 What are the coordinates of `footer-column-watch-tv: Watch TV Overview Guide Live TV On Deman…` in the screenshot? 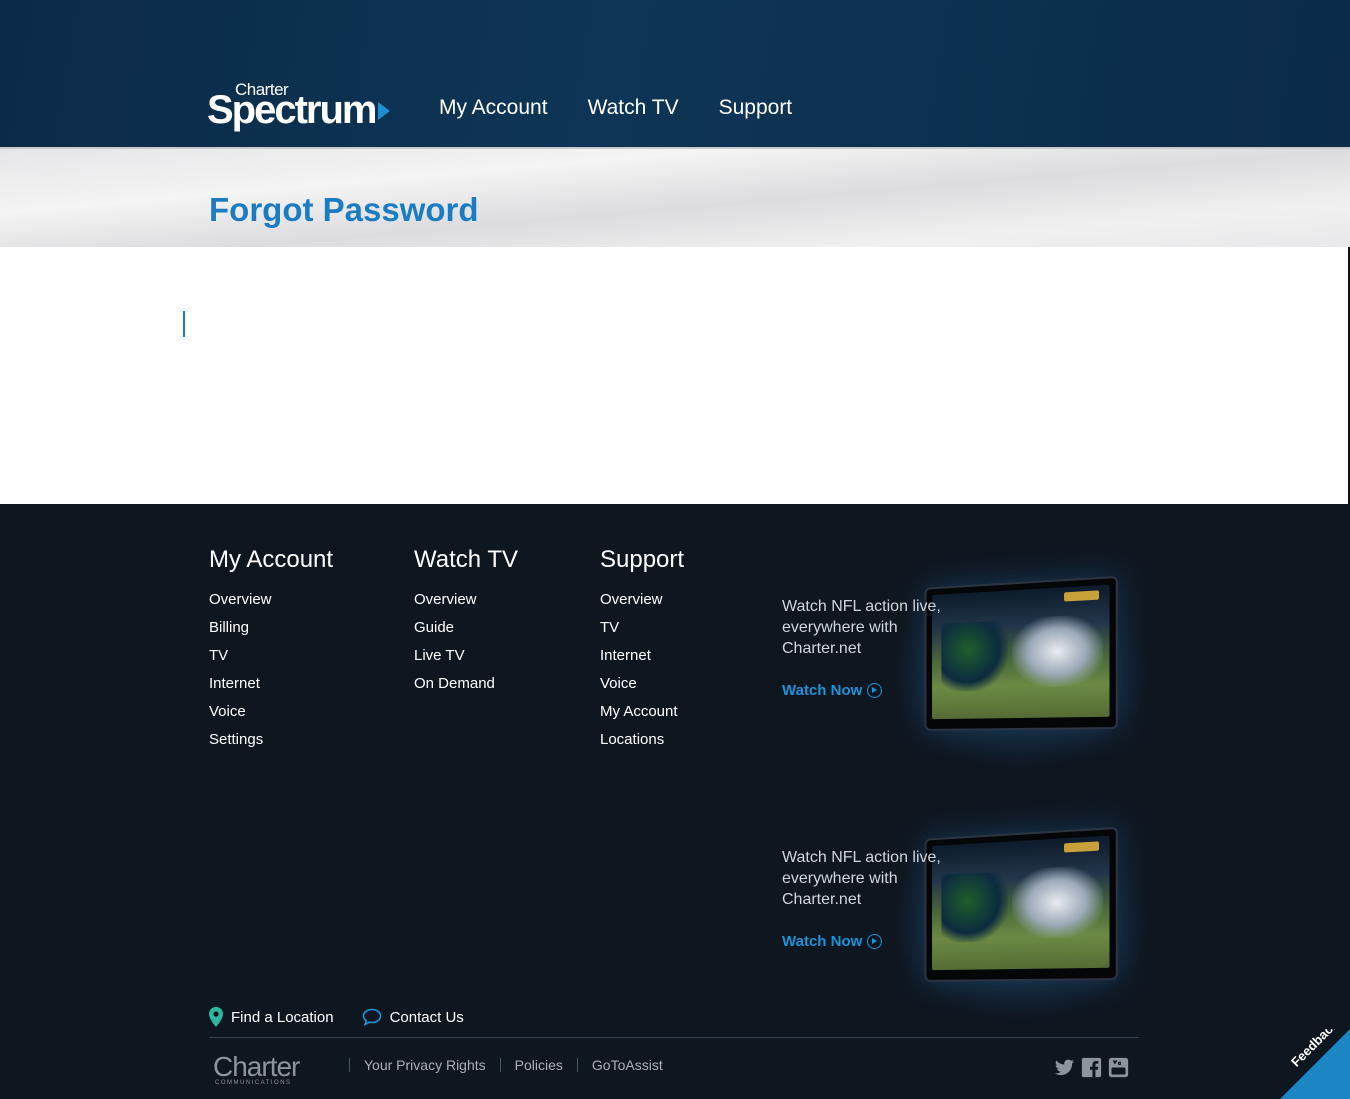 It's located at (466, 622).